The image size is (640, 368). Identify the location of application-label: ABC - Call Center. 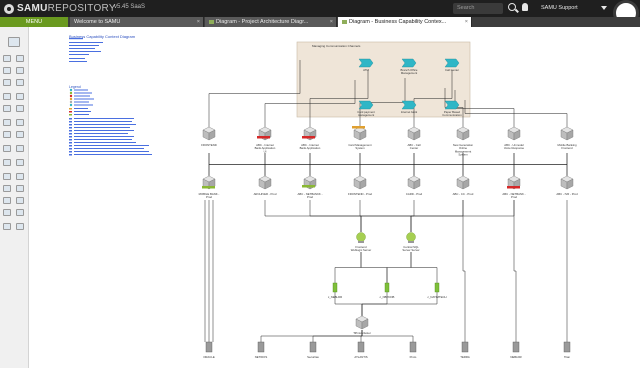
(413, 146).